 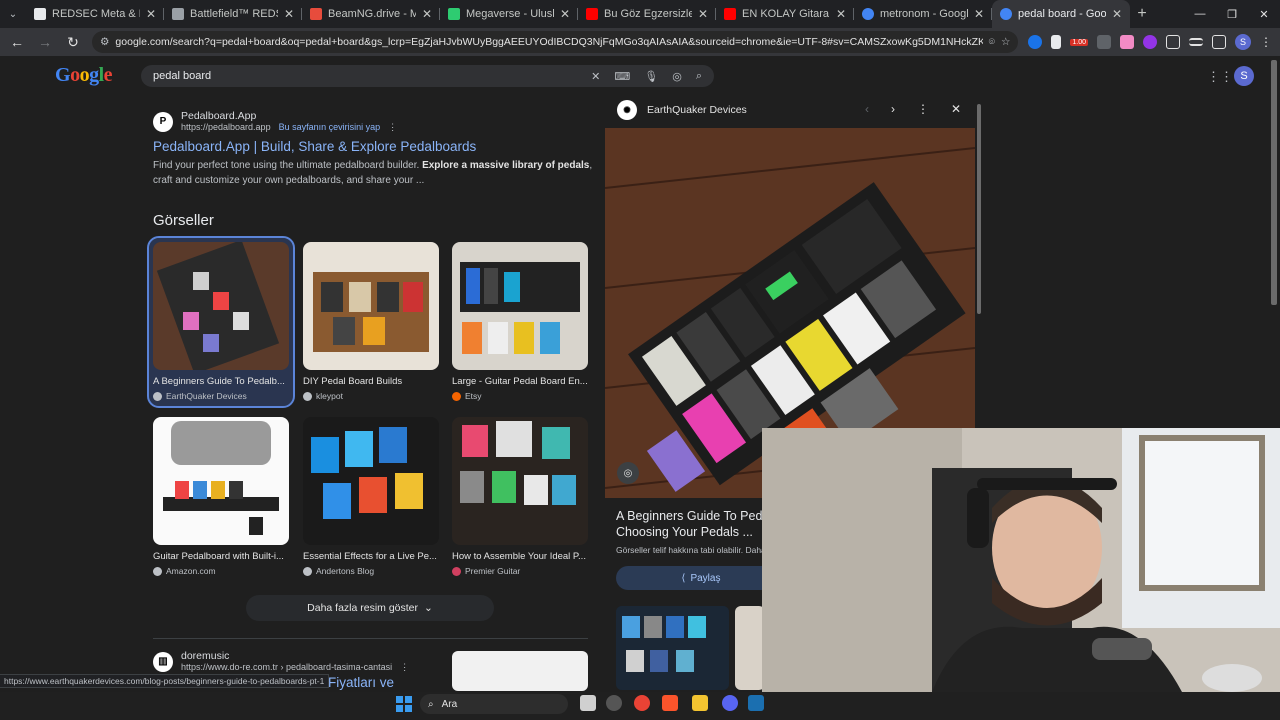 What do you see at coordinates (73, 42) in the screenshot?
I see `reload-icon: ↻` at bounding box center [73, 42].